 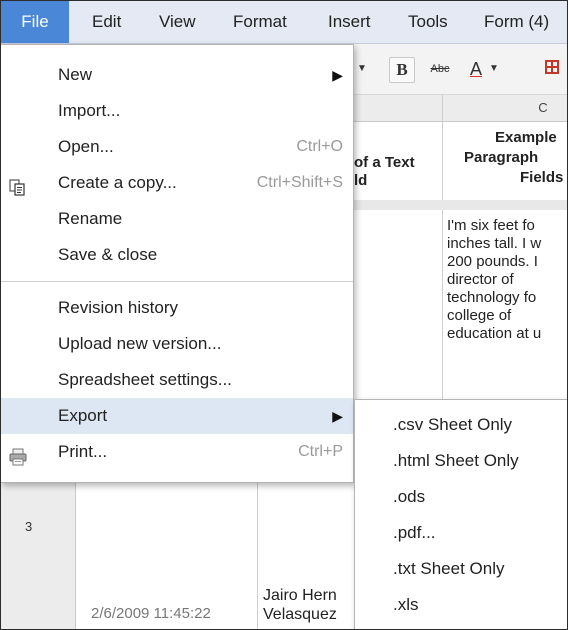 What do you see at coordinates (480, 279) in the screenshot?
I see `paragraph-cell-line: director of` at bounding box center [480, 279].